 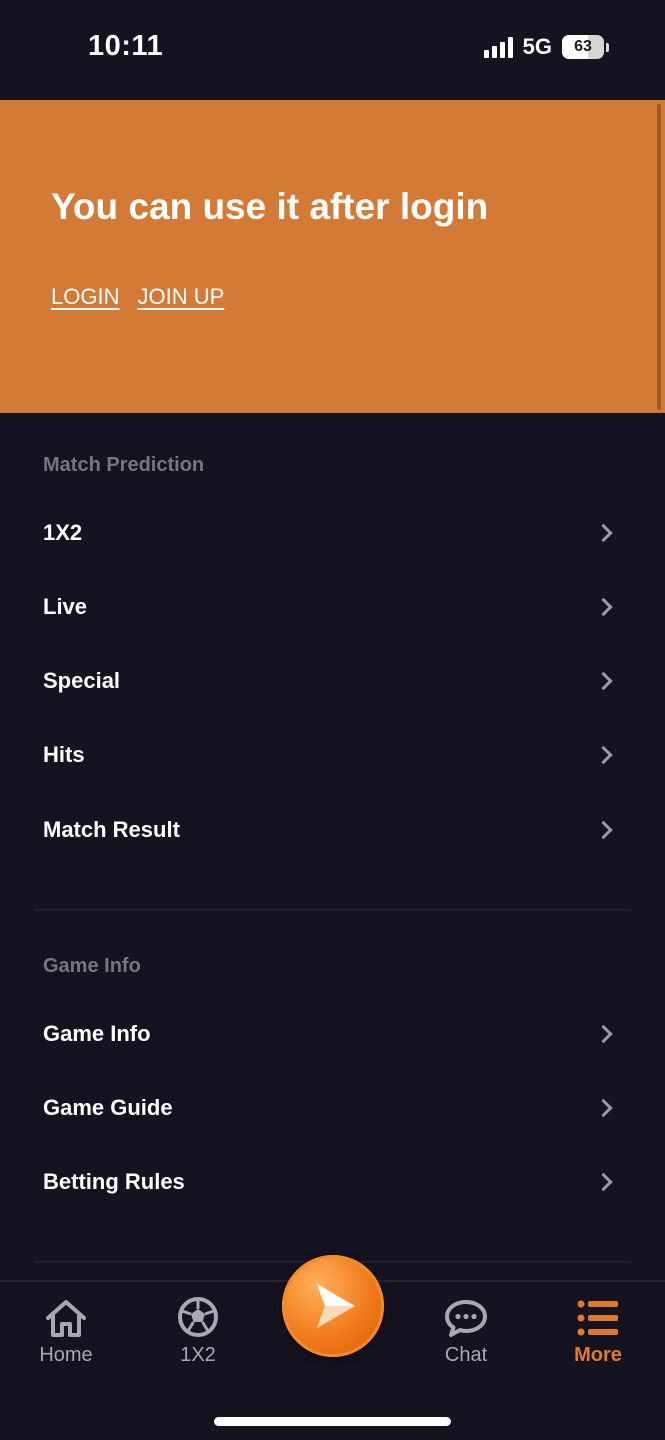 I want to click on menu-item-special: Special, so click(x=332, y=681).